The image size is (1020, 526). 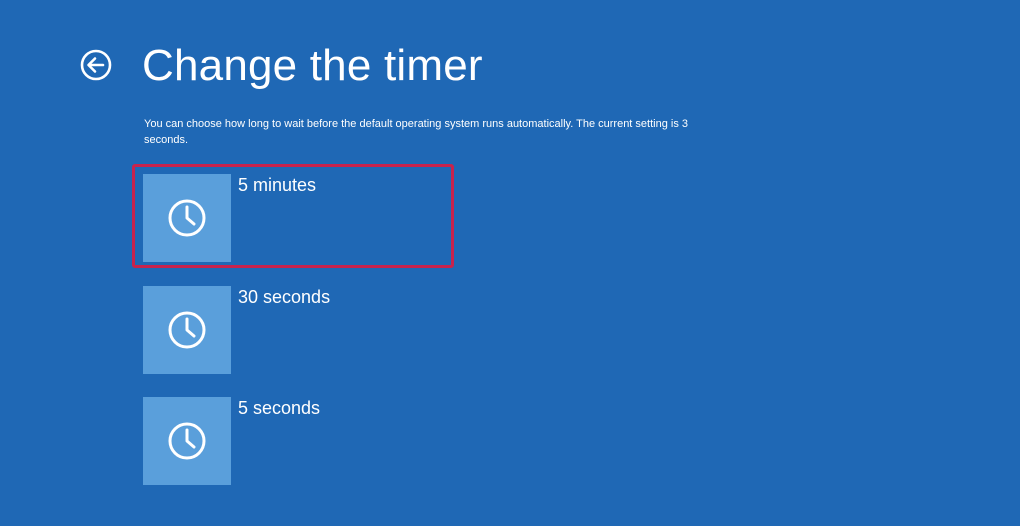 I want to click on page-title: Change the timer, so click(x=312, y=65).